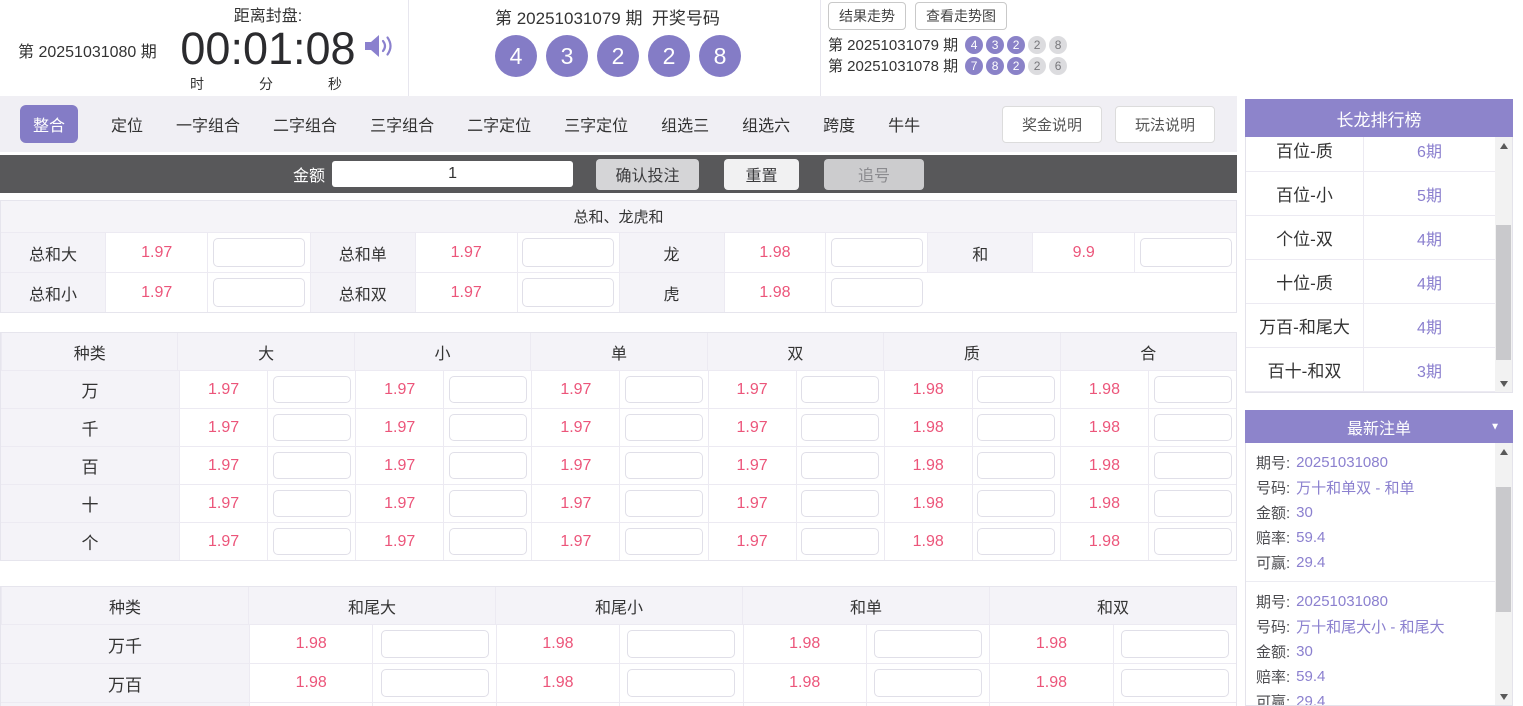  Describe the element at coordinates (1429, 328) in the screenshot. I see `dragon-streak-count: 4期` at that location.